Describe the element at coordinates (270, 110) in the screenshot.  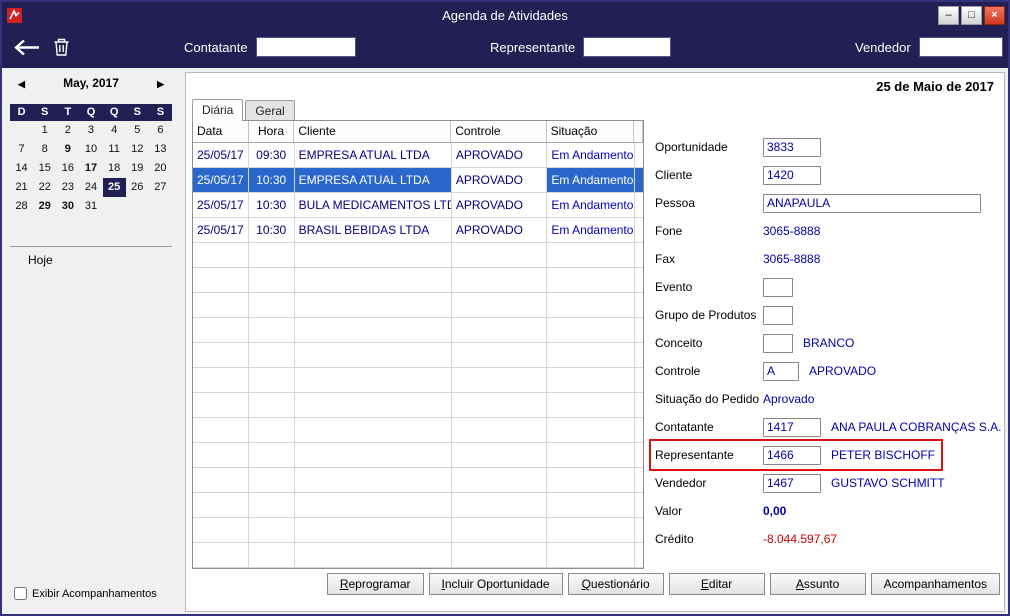
I see `tab-geral: Geral` at that location.